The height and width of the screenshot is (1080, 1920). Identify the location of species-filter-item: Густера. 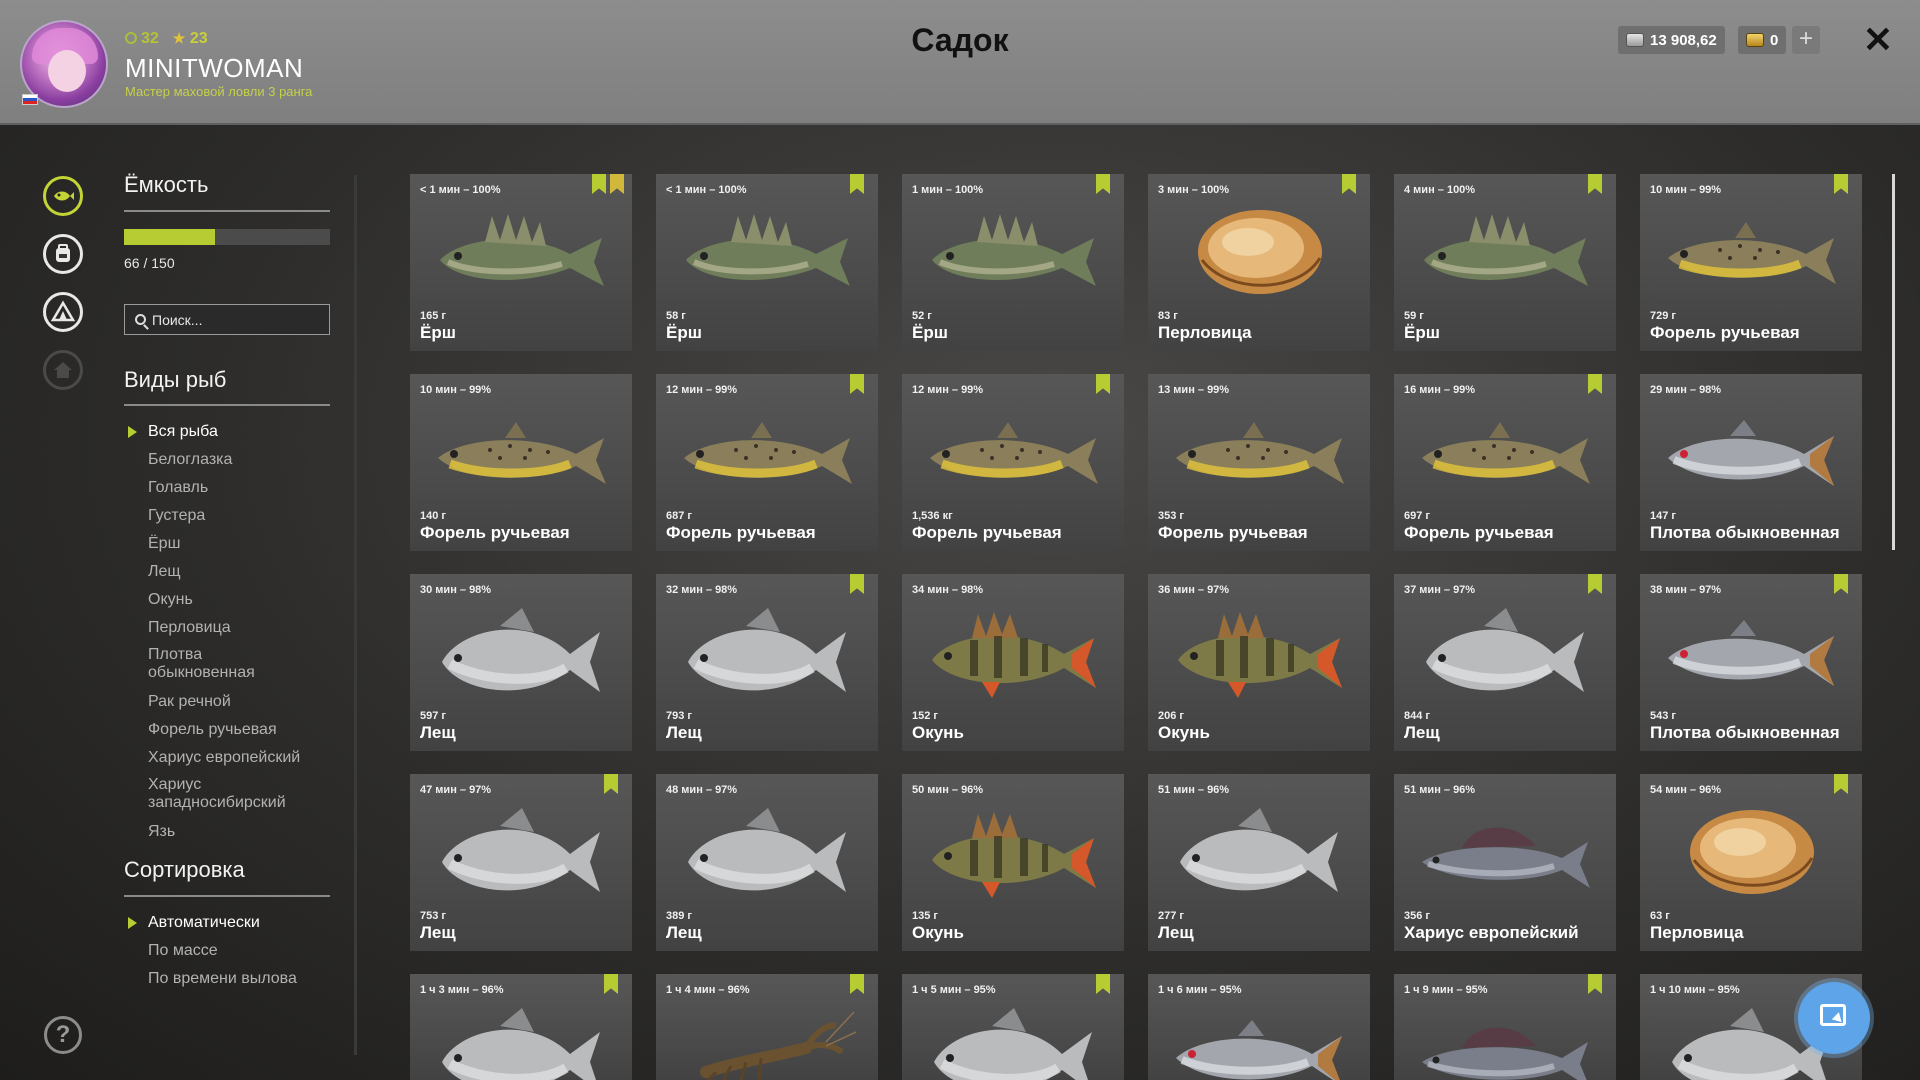
(224, 516).